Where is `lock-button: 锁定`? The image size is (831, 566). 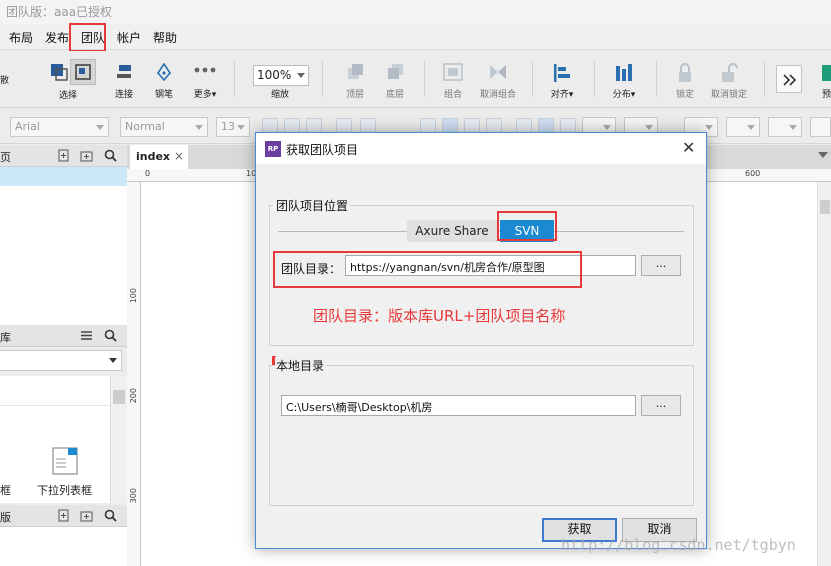
lock-button: 锁定 is located at coordinates (685, 79).